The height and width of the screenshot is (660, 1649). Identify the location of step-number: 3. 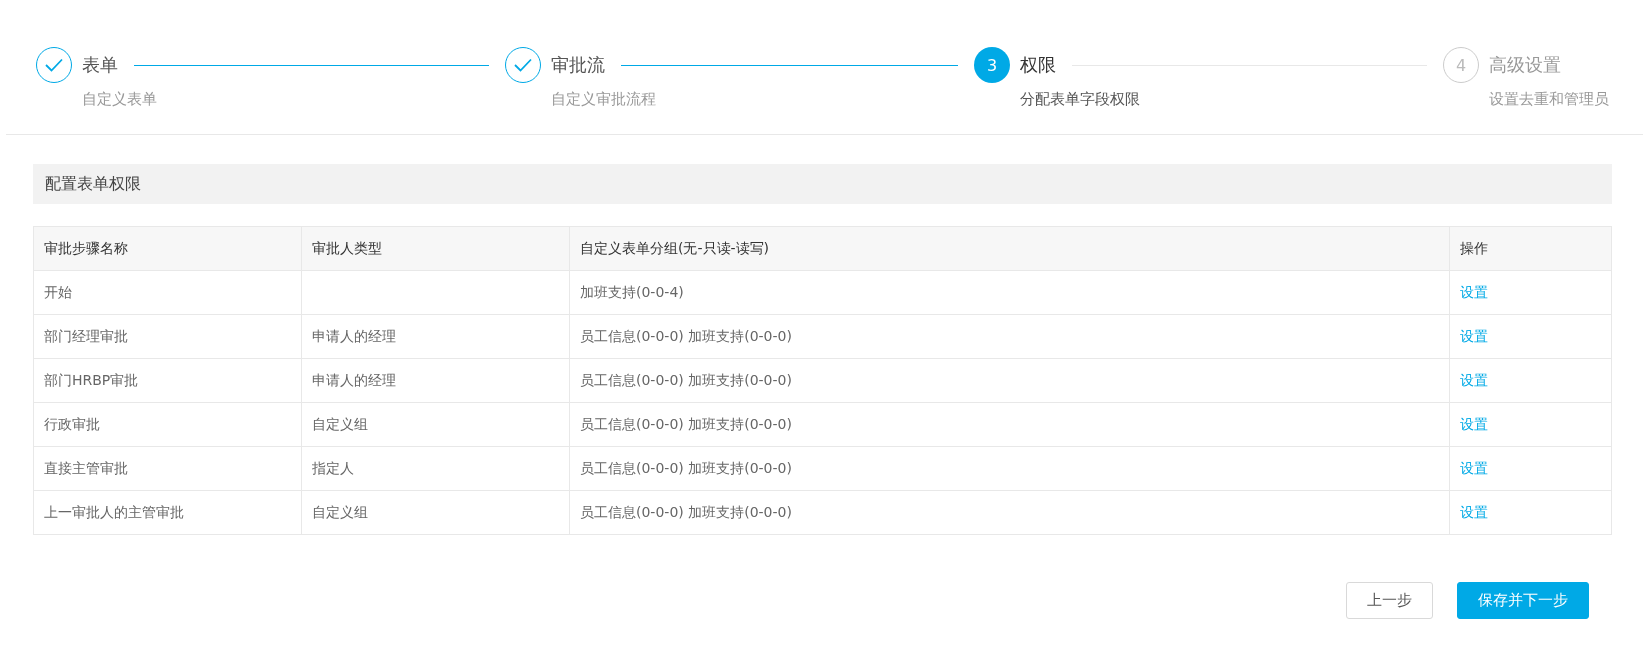
(992, 65).